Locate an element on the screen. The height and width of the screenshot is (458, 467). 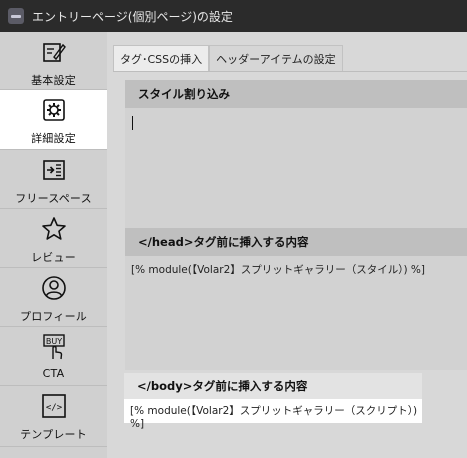
tab-bar: タグ･CSSの挿入 ヘッダーアイテムの設定 is located at coordinates (228, 58).